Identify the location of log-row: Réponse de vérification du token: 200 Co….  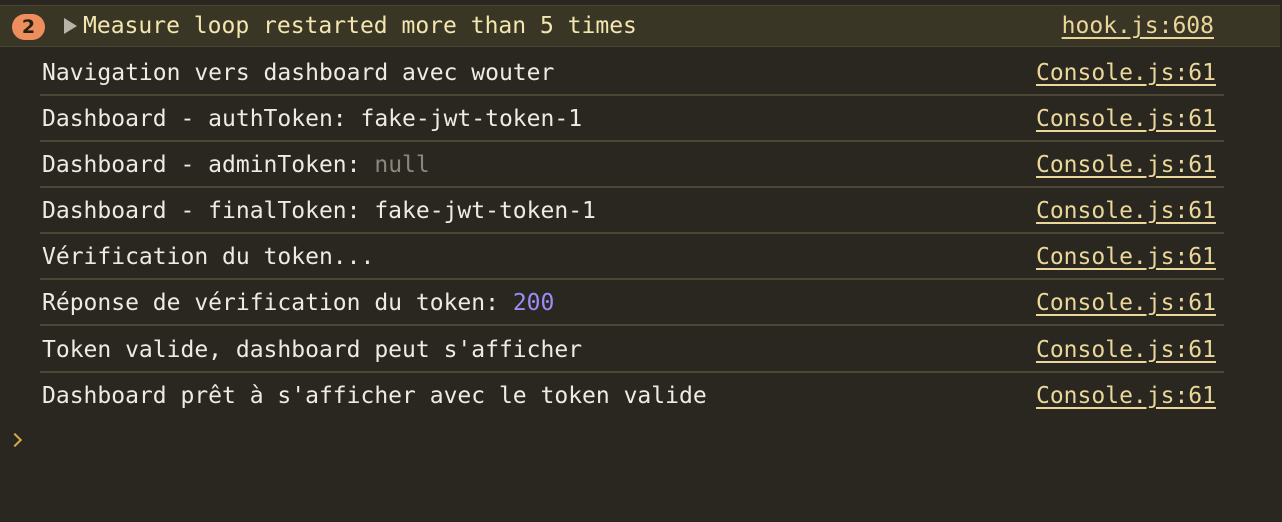
(612, 303).